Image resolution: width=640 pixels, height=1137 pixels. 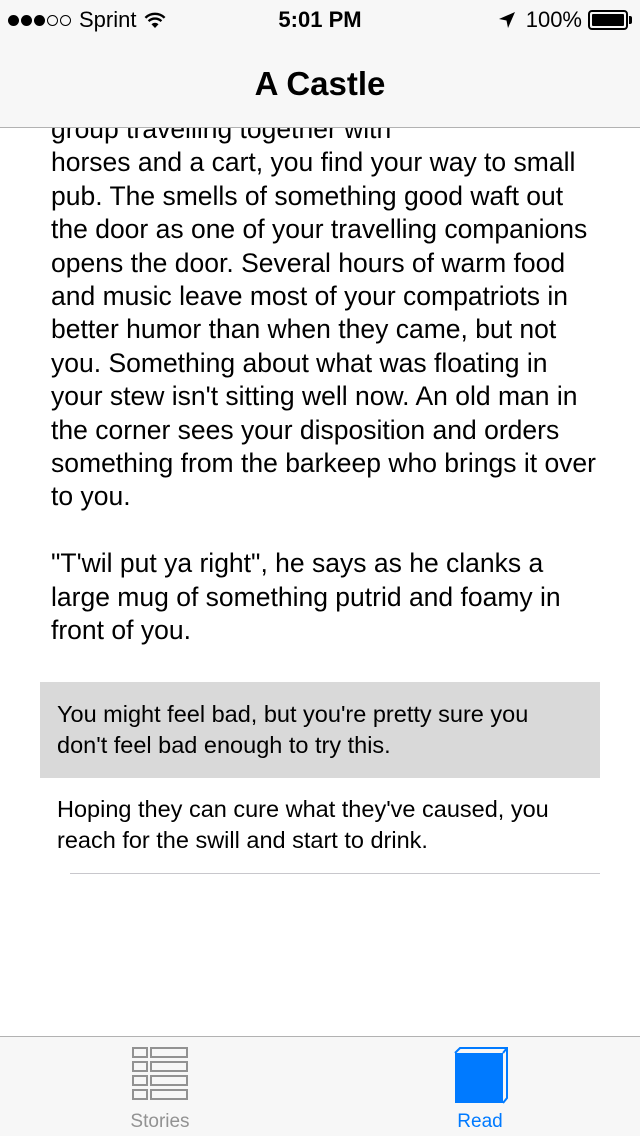 I want to click on tab-stories: Stories, so click(x=160, y=1087).